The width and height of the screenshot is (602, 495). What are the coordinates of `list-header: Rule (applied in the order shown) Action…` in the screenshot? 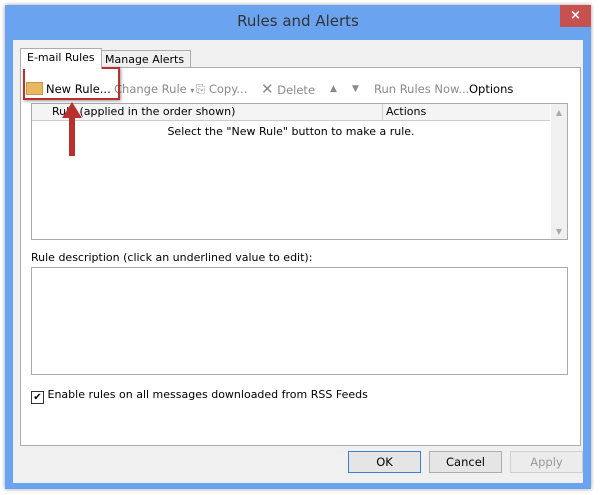 It's located at (291, 112).